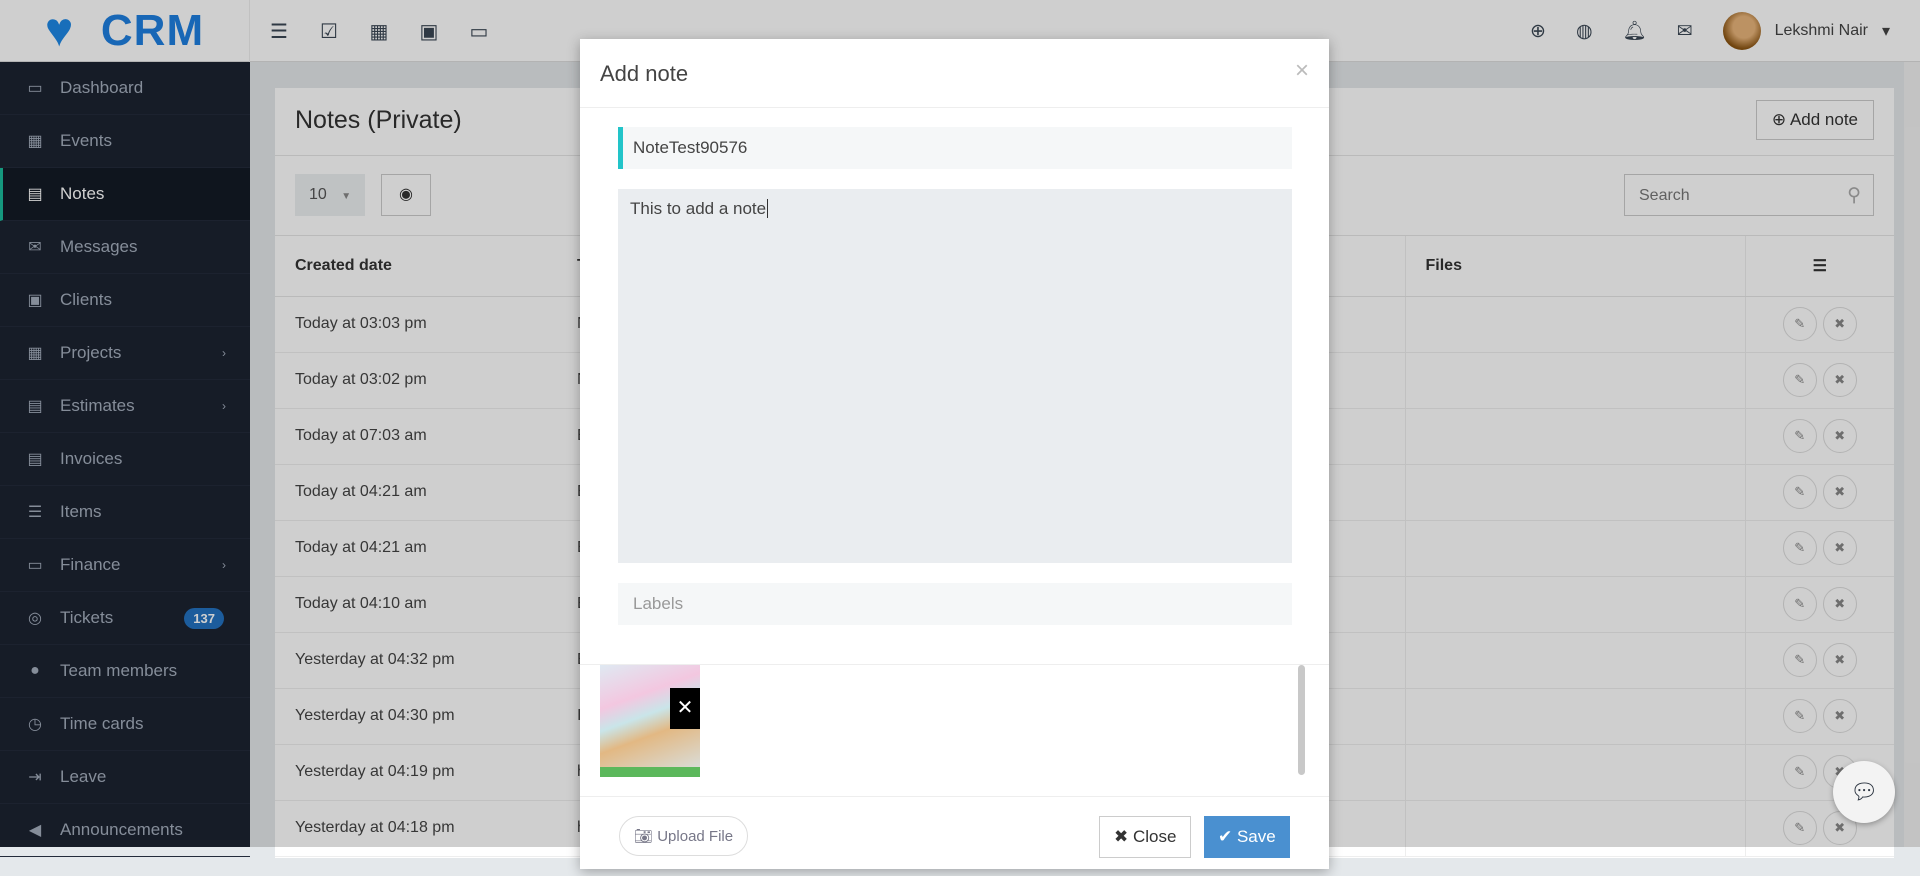  Describe the element at coordinates (685, 708) in the screenshot. I see `remove-file-icon: ✕` at that location.